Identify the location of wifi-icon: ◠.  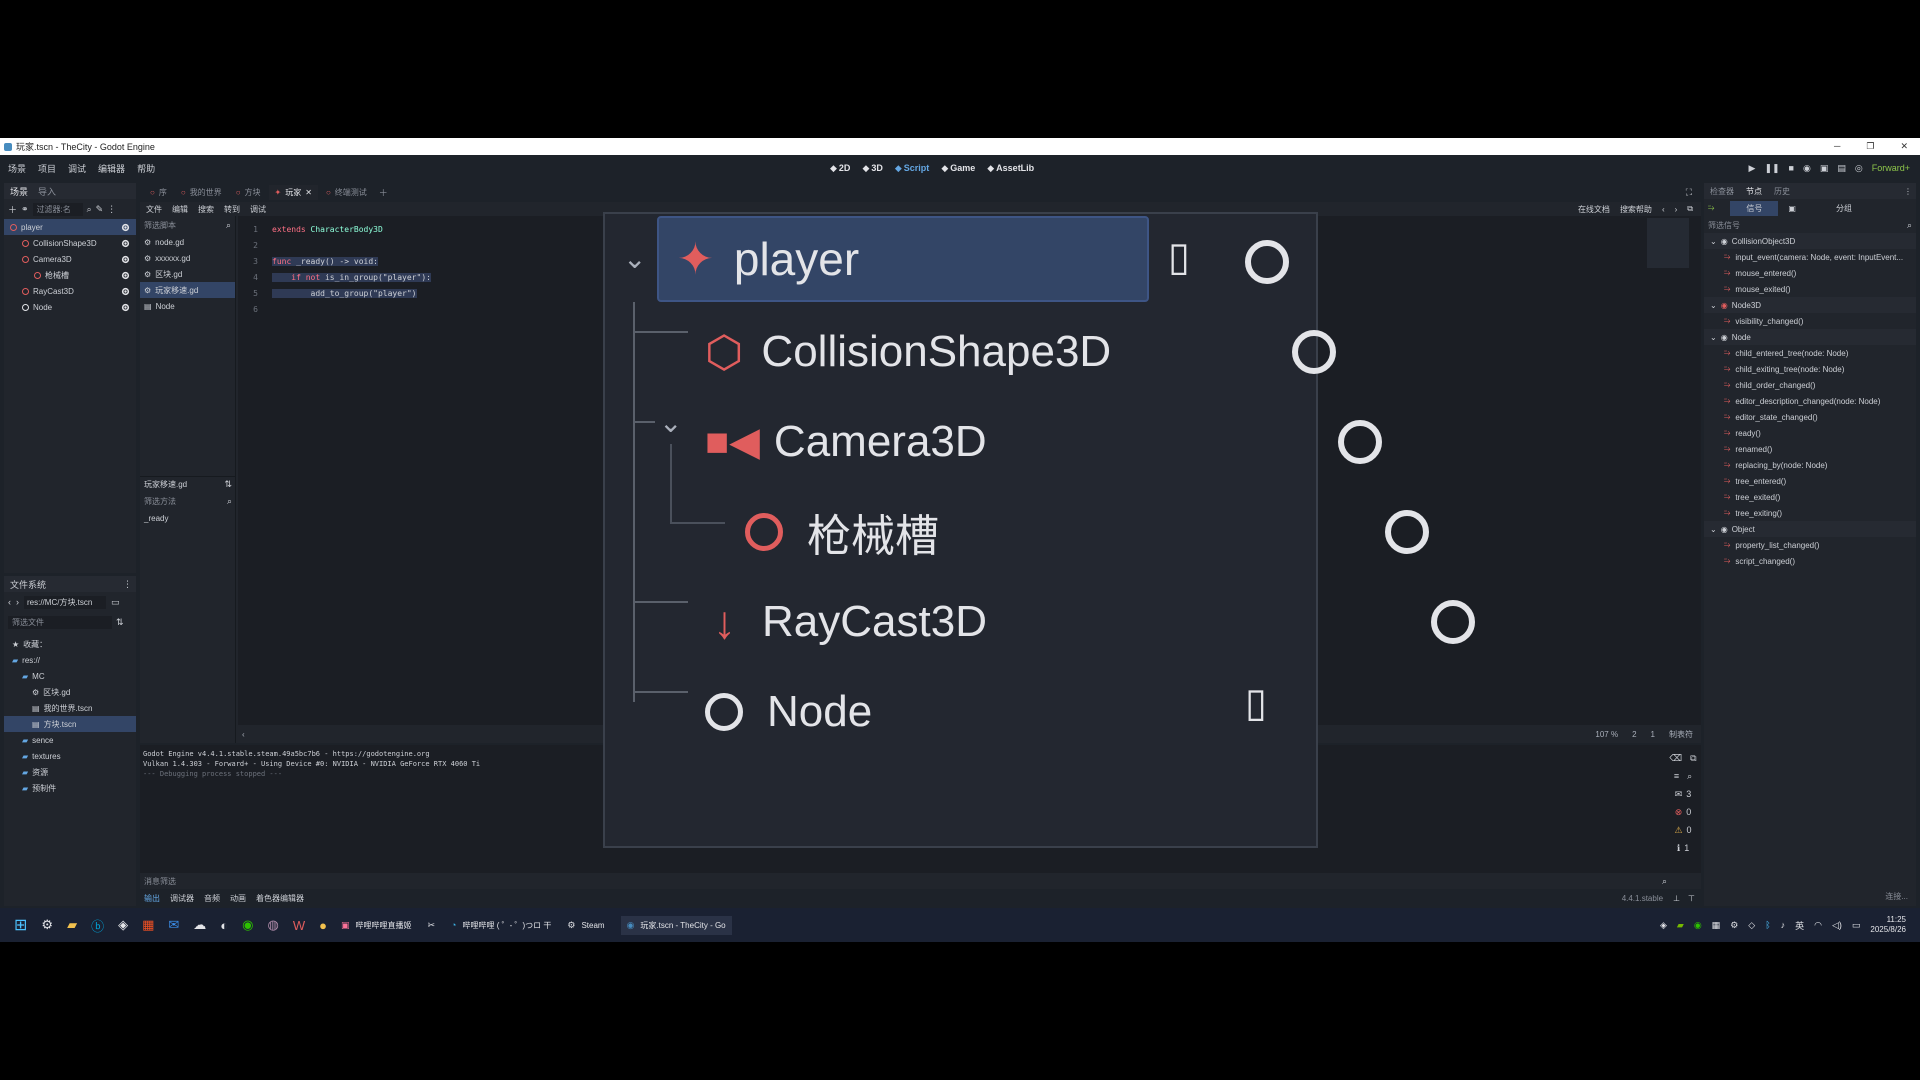
(1818, 925).